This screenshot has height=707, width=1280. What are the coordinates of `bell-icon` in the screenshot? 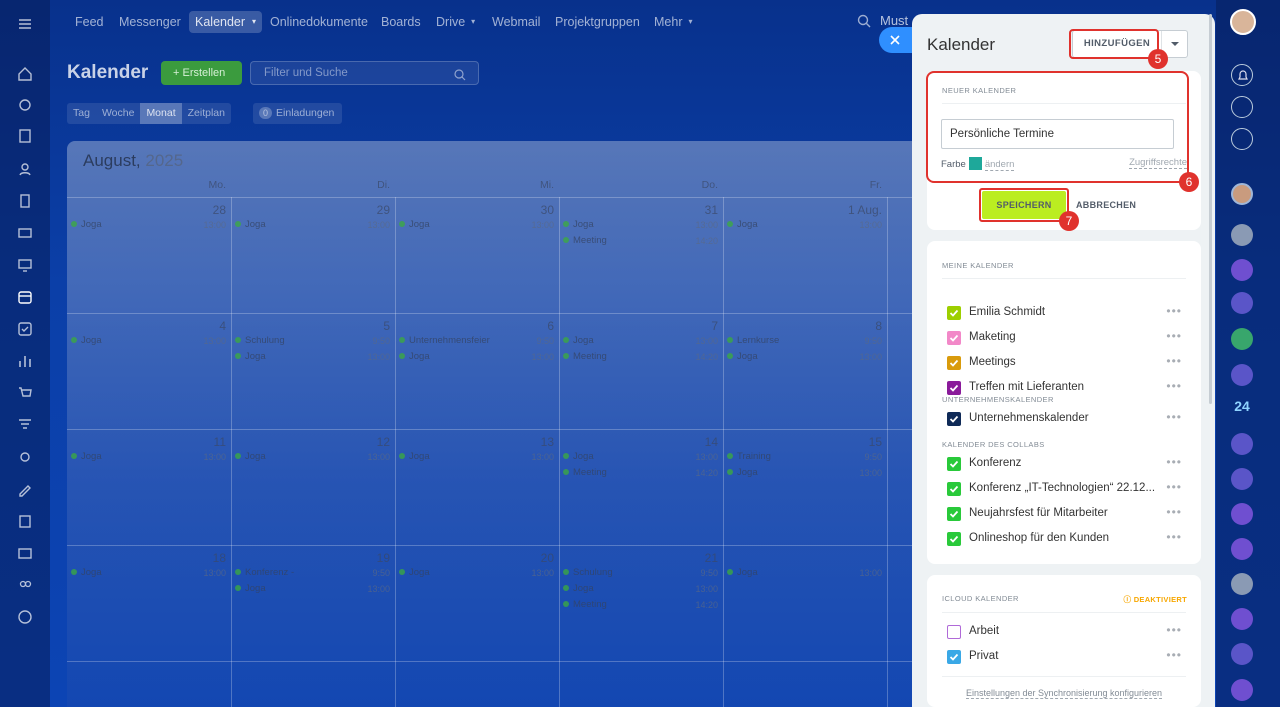 It's located at (1242, 75).